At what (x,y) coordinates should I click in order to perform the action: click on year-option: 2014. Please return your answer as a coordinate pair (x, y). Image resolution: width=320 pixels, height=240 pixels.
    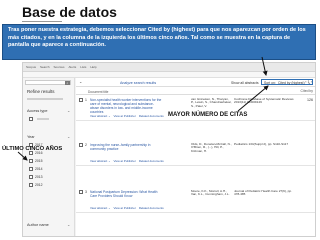
    Looking at the image, I should click on (36, 169).